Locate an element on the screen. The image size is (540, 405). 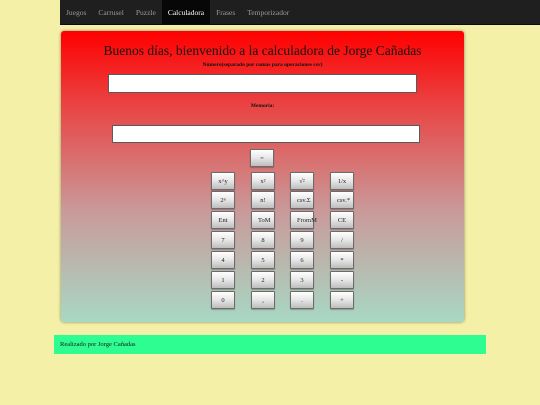
key-csv-product-button: csv.* is located at coordinates (342, 200).